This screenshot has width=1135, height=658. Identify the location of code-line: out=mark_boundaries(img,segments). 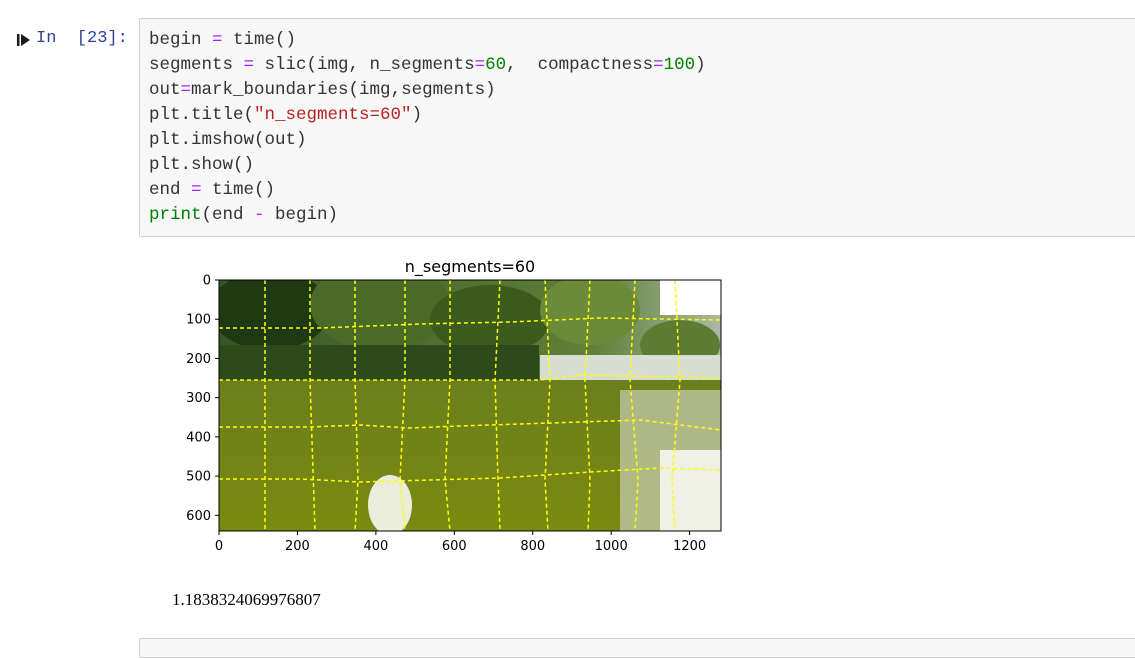
(427, 90).